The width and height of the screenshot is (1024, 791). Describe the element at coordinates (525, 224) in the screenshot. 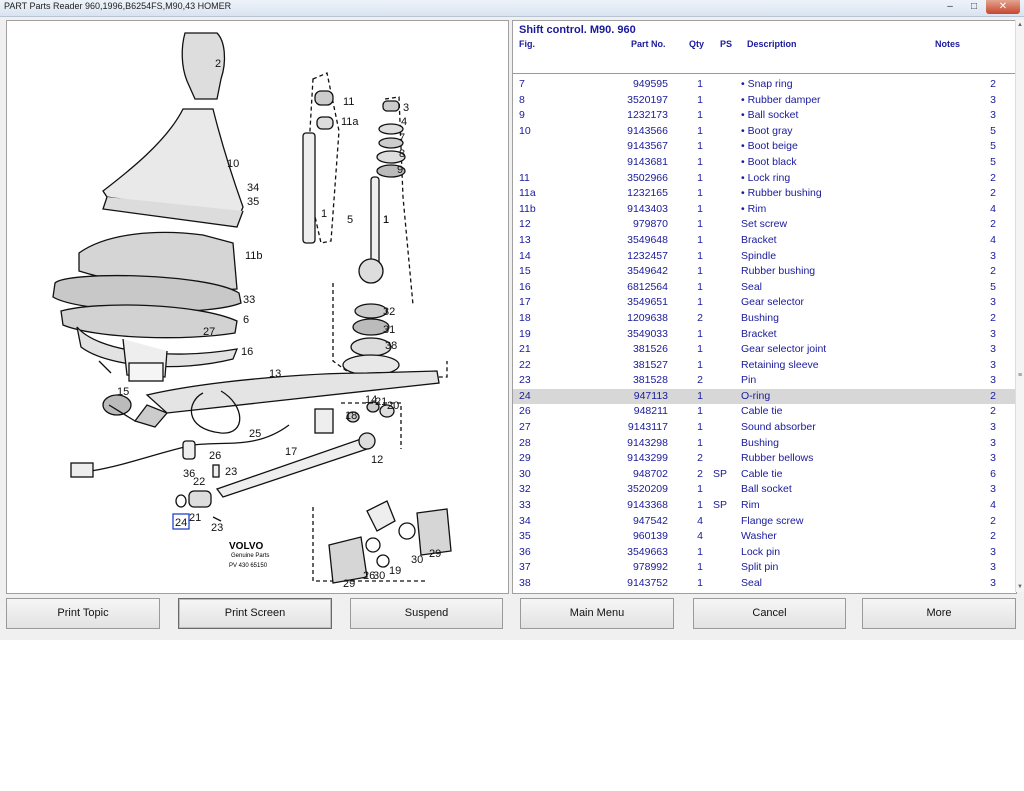

I see `row-fig: 12` at that location.